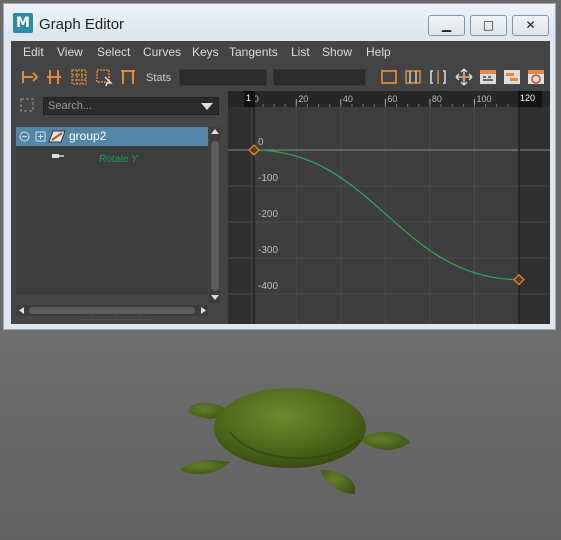 This screenshot has width=561, height=540. Describe the element at coordinates (464, 77) in the screenshot. I see `move-nearest-icon` at that location.